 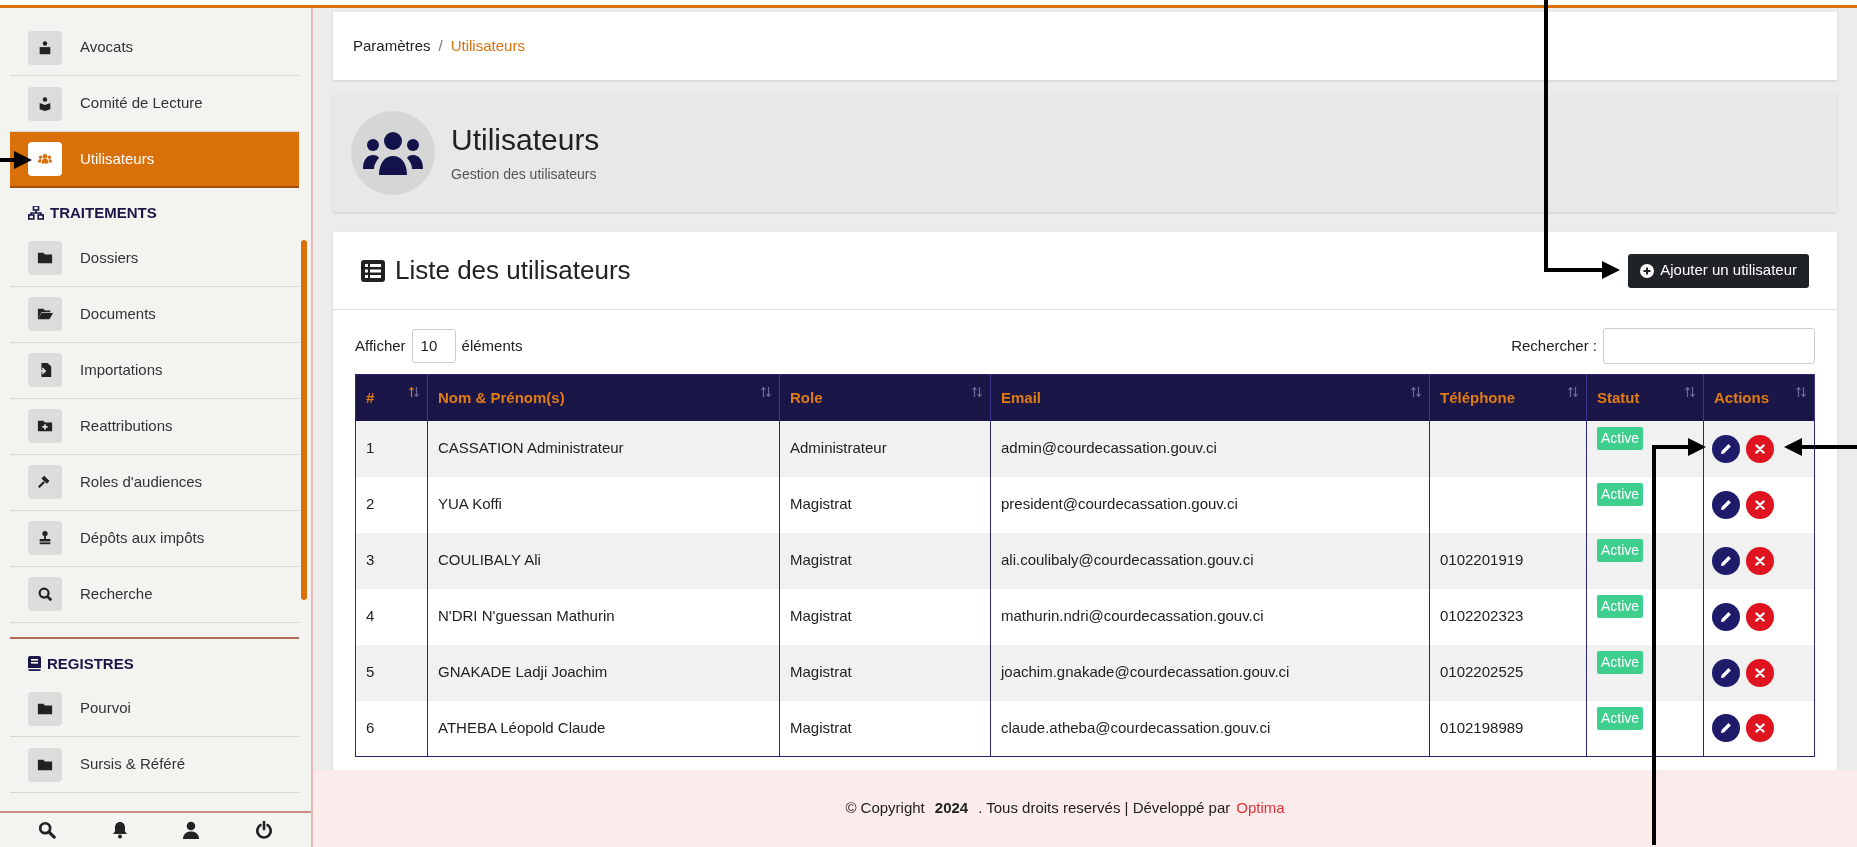 What do you see at coordinates (154, 594) in the screenshot?
I see `sidebar-item: Recherche` at bounding box center [154, 594].